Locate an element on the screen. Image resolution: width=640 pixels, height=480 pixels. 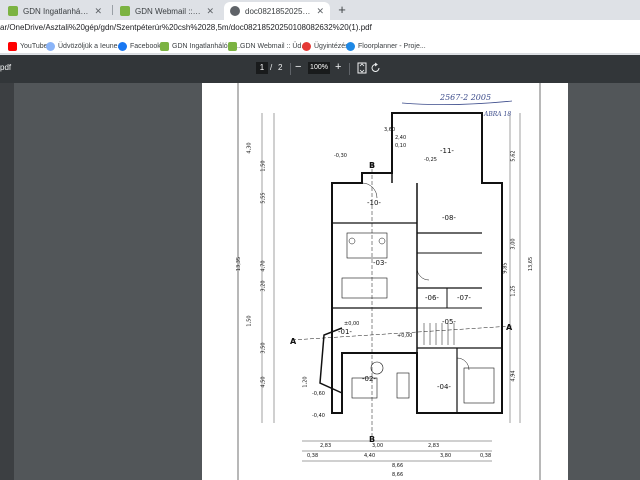
fit-page-icon is located at coordinates (362, 68).